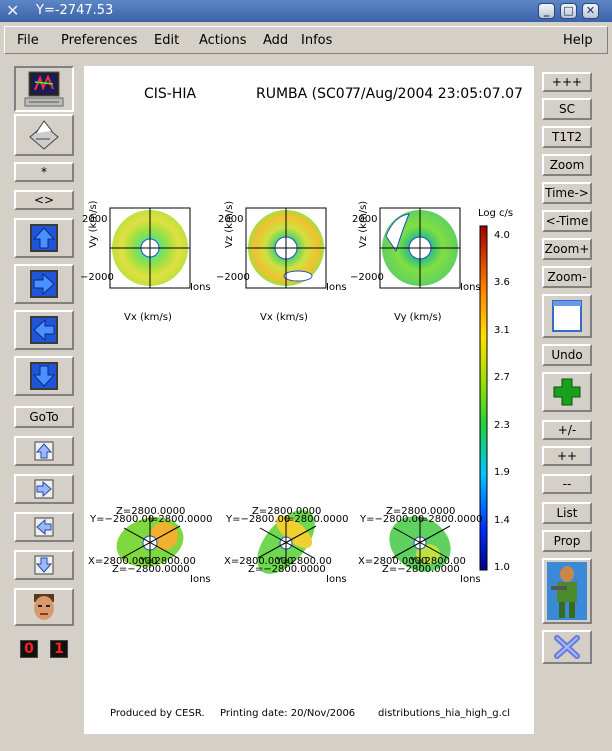  What do you see at coordinates (502, 235) in the screenshot?
I see `colorbar-tick: 4.0` at bounding box center [502, 235].